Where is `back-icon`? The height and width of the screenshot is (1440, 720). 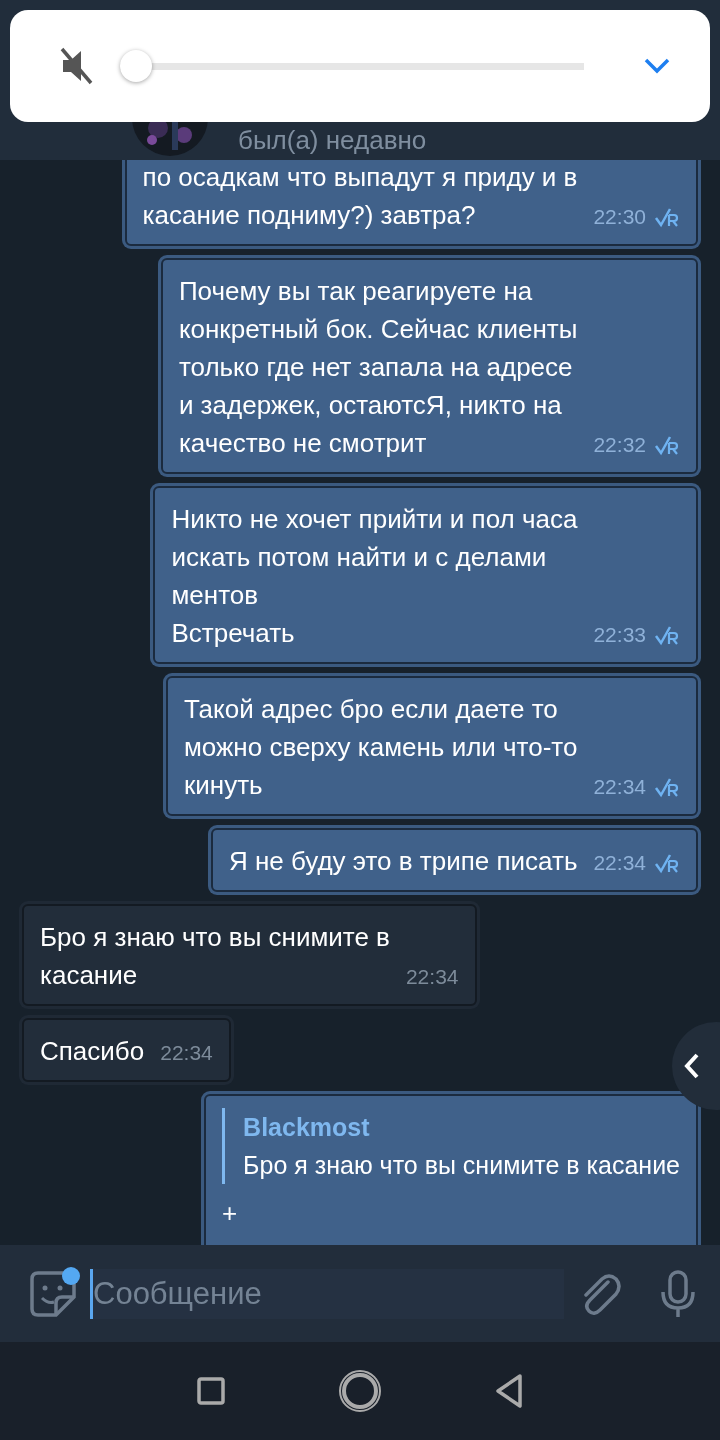 back-icon is located at coordinates (509, 1391).